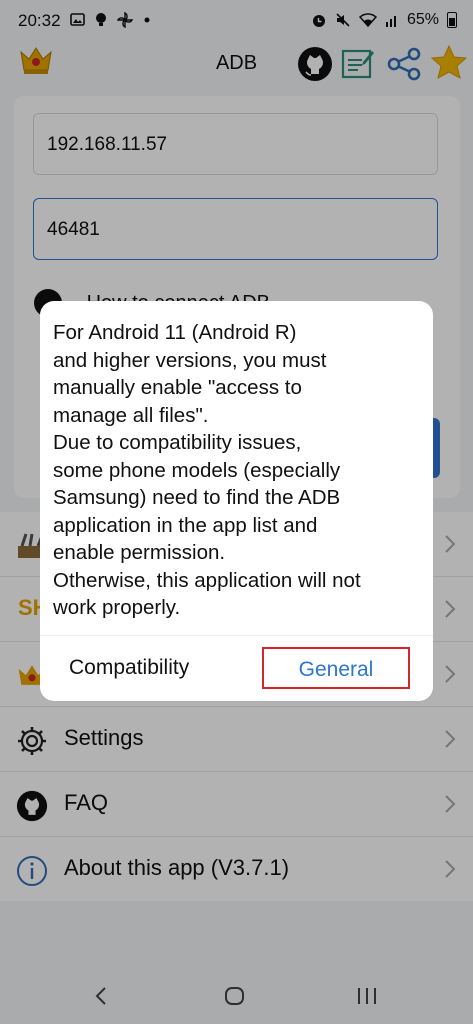 Image resolution: width=473 pixels, height=1024 pixels. What do you see at coordinates (236, 635) in the screenshot?
I see `dialog-divider` at bounding box center [236, 635].